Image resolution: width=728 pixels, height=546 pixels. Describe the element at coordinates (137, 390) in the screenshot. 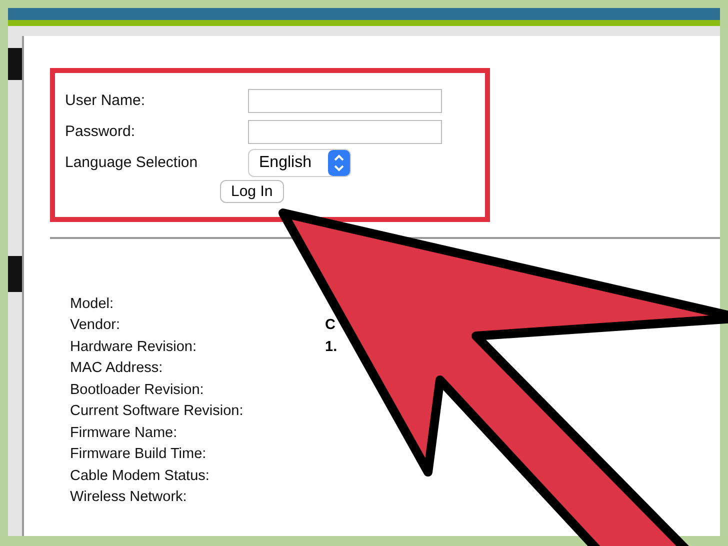

I see `info-label: Bootloader Revision:` at that location.